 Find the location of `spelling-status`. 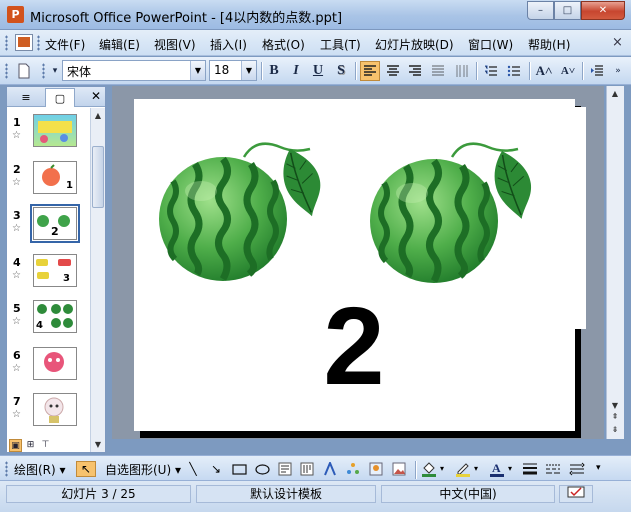

spelling-status is located at coordinates (576, 494).